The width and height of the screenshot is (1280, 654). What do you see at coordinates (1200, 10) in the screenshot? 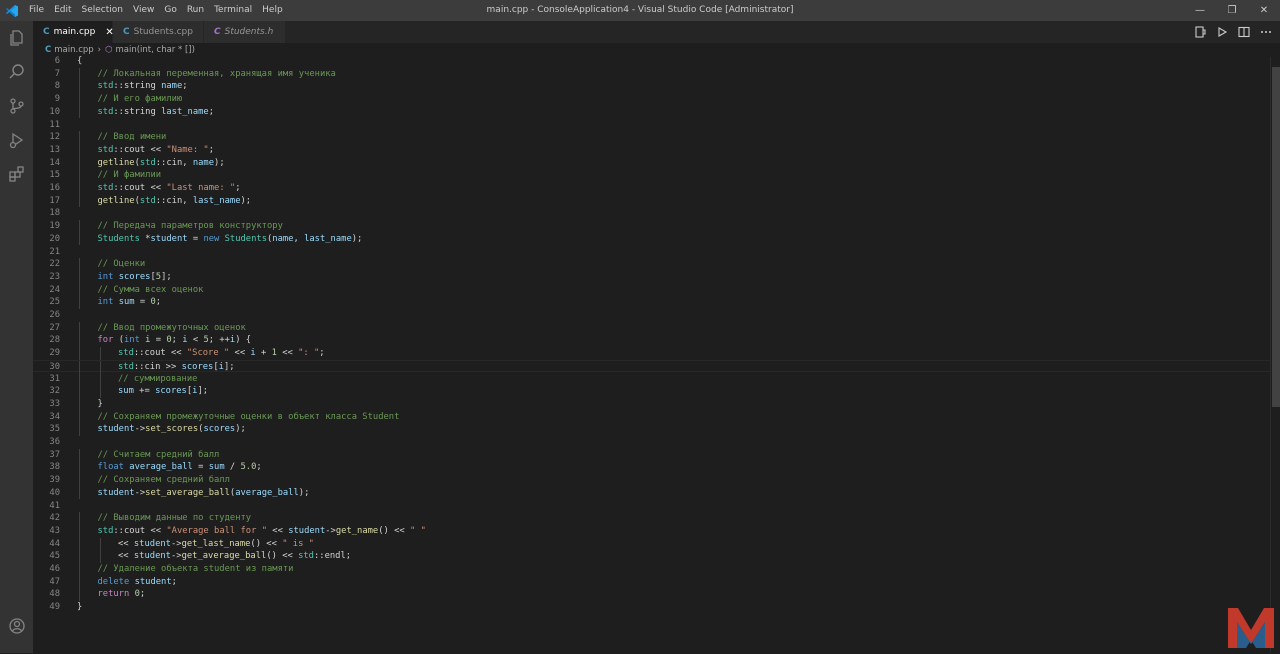
I see `minimize-icon: —` at bounding box center [1200, 10].